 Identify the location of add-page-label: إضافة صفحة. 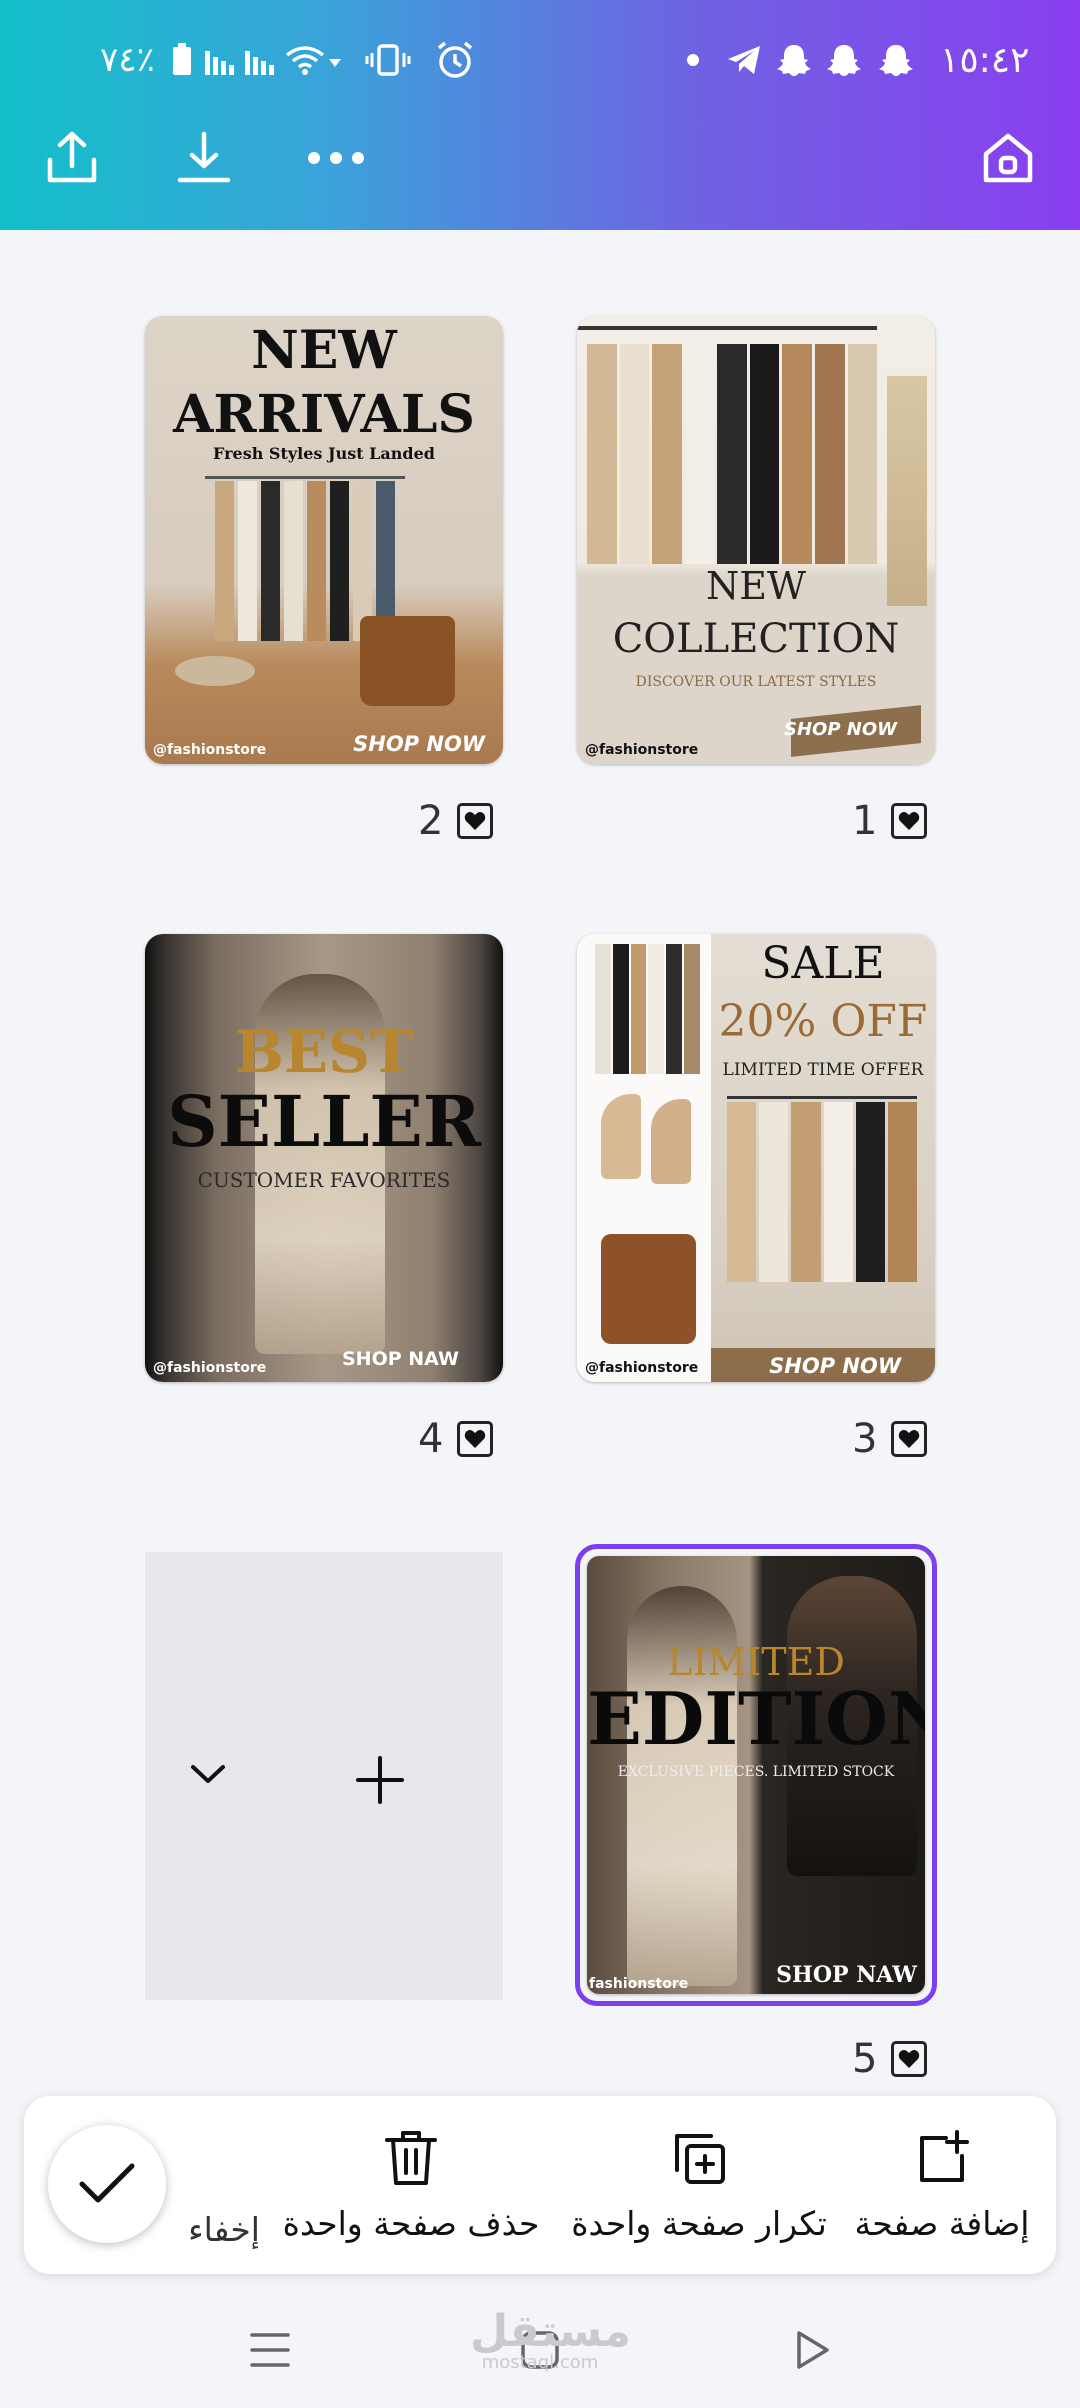
(942, 2223).